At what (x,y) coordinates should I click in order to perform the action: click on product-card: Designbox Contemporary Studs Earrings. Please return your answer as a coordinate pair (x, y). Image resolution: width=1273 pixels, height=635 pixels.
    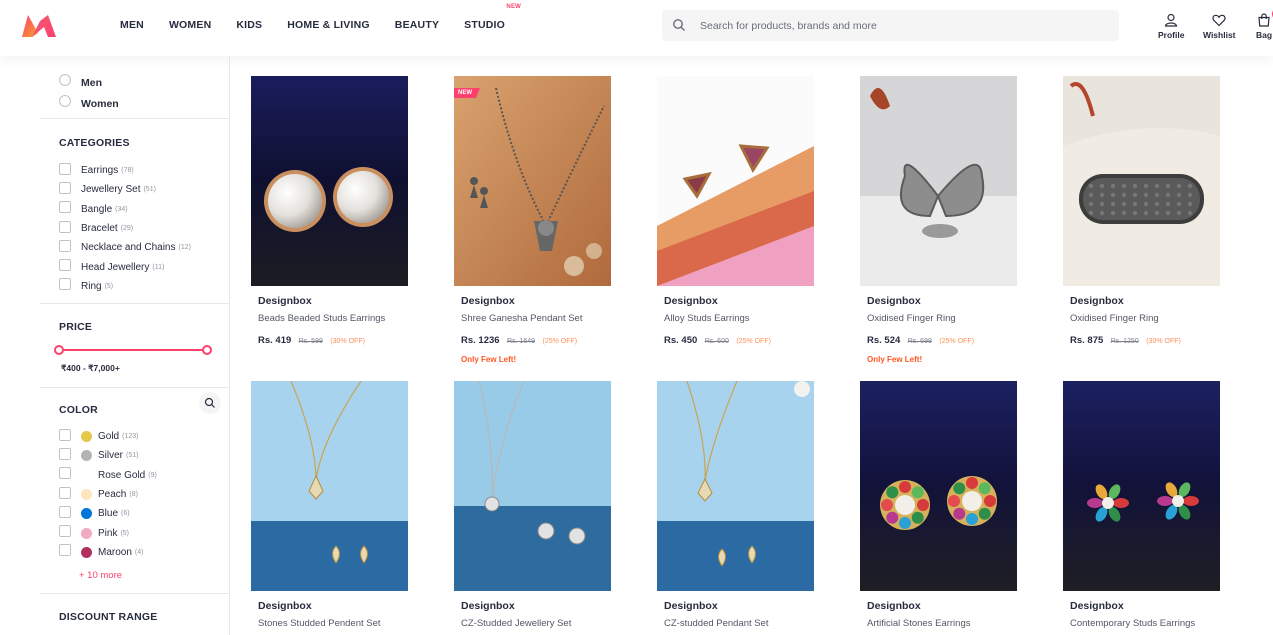
    Looking at the image, I should click on (1141, 505).